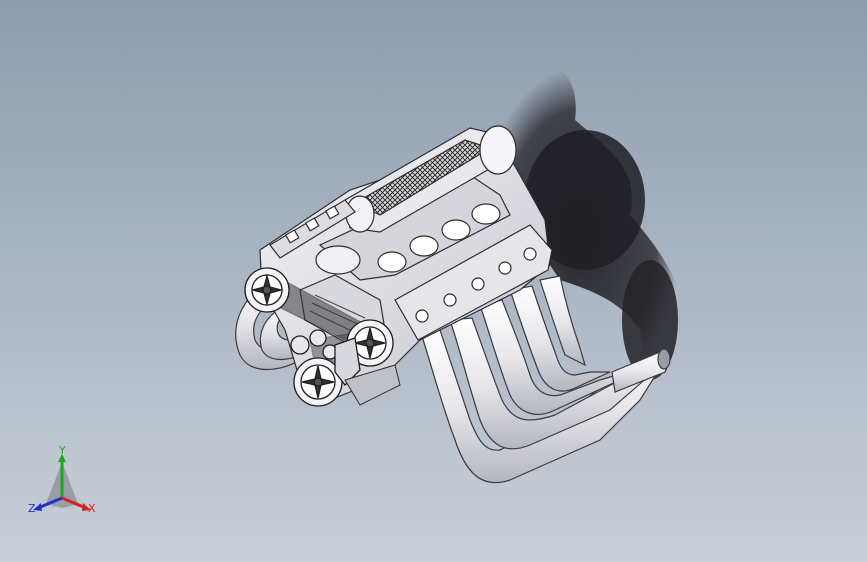 This screenshot has width=867, height=562. I want to click on reference-triad: Y X Z, so click(67, 485).